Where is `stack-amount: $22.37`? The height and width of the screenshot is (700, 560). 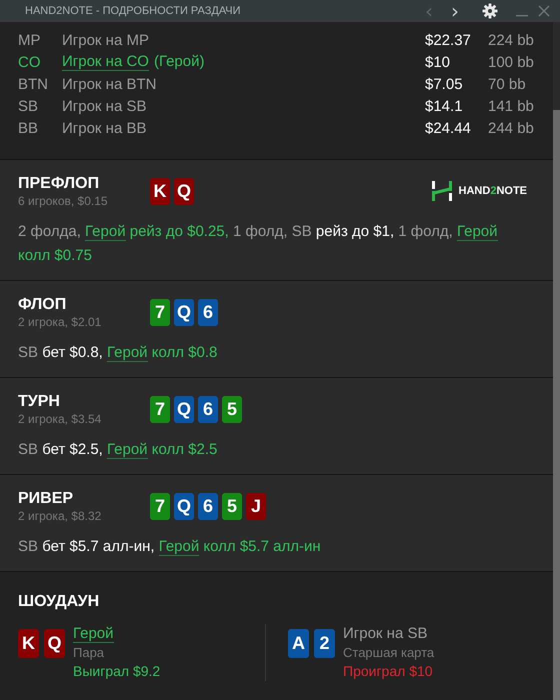
stack-amount: $22.37 is located at coordinates (448, 40).